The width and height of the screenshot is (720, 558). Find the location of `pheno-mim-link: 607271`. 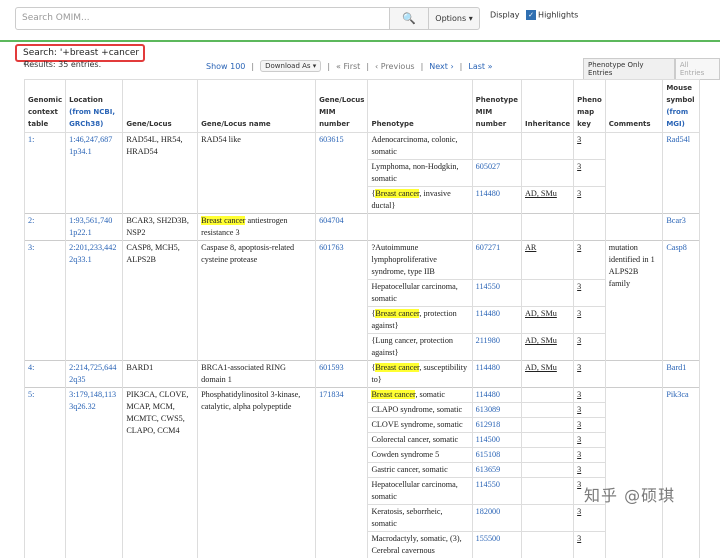

pheno-mim-link: 607271 is located at coordinates (488, 247).